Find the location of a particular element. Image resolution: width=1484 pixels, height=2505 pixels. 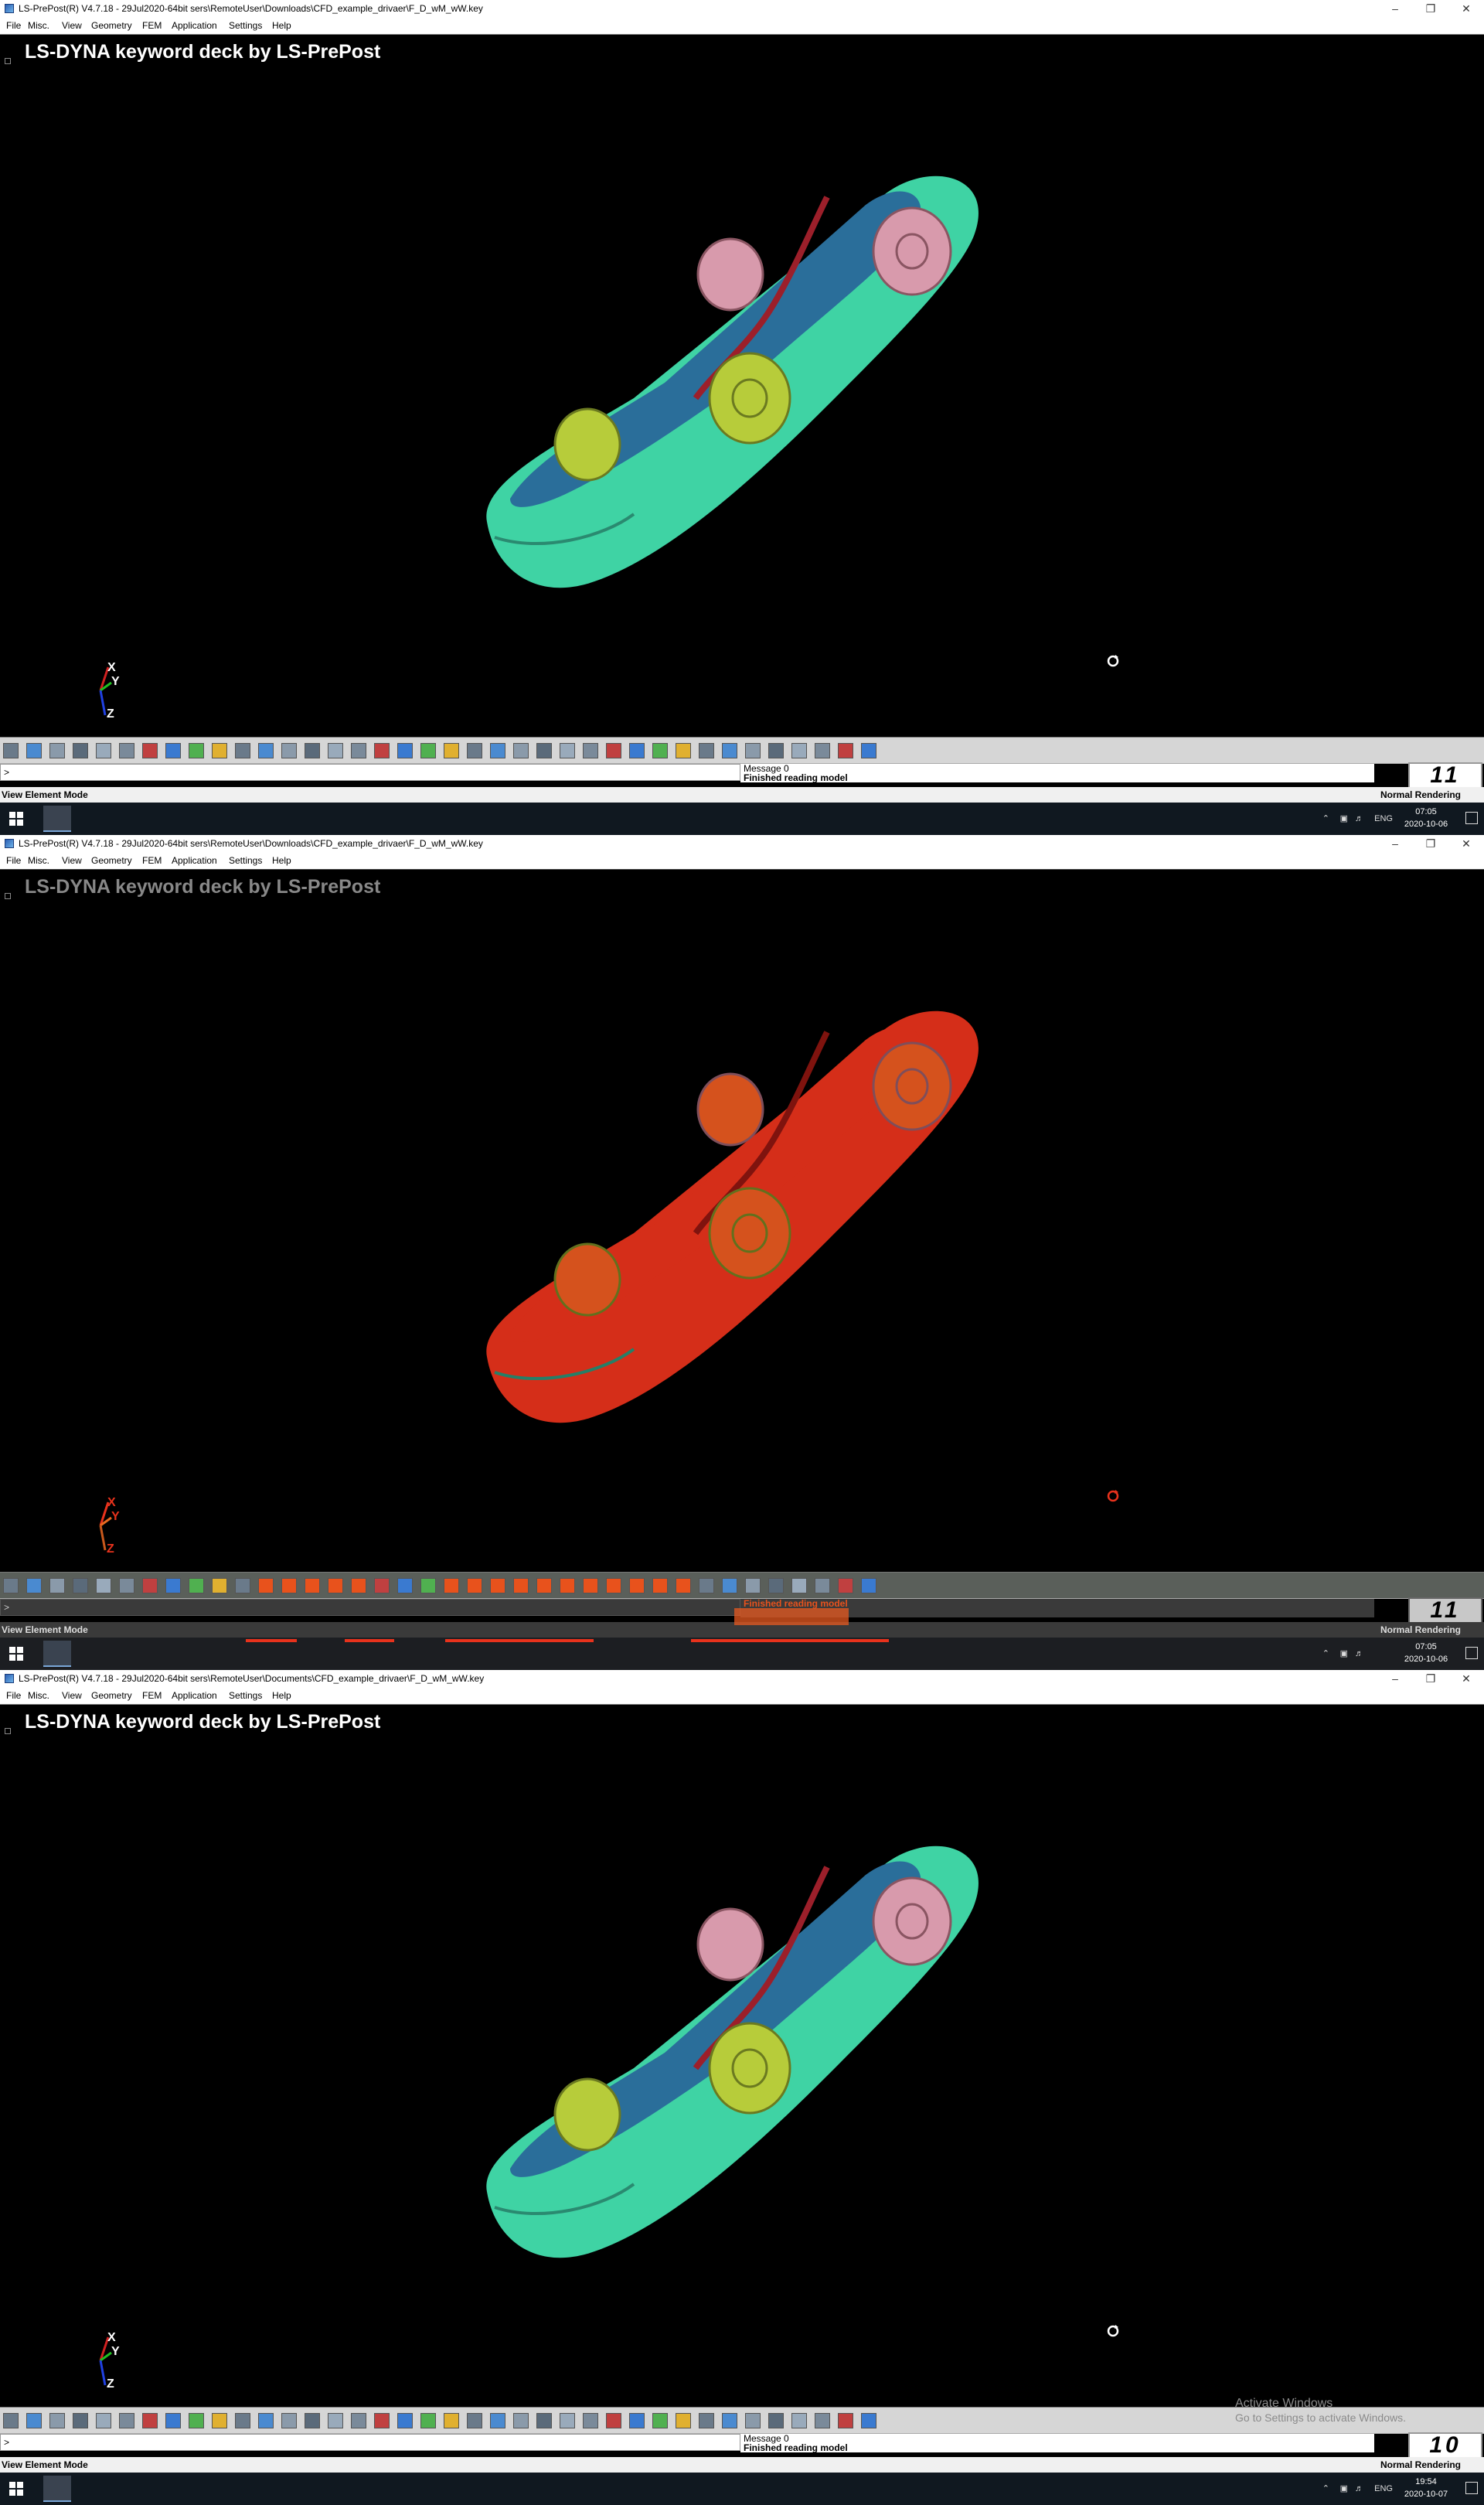

maximize-button: ❐ is located at coordinates (1430, 8).